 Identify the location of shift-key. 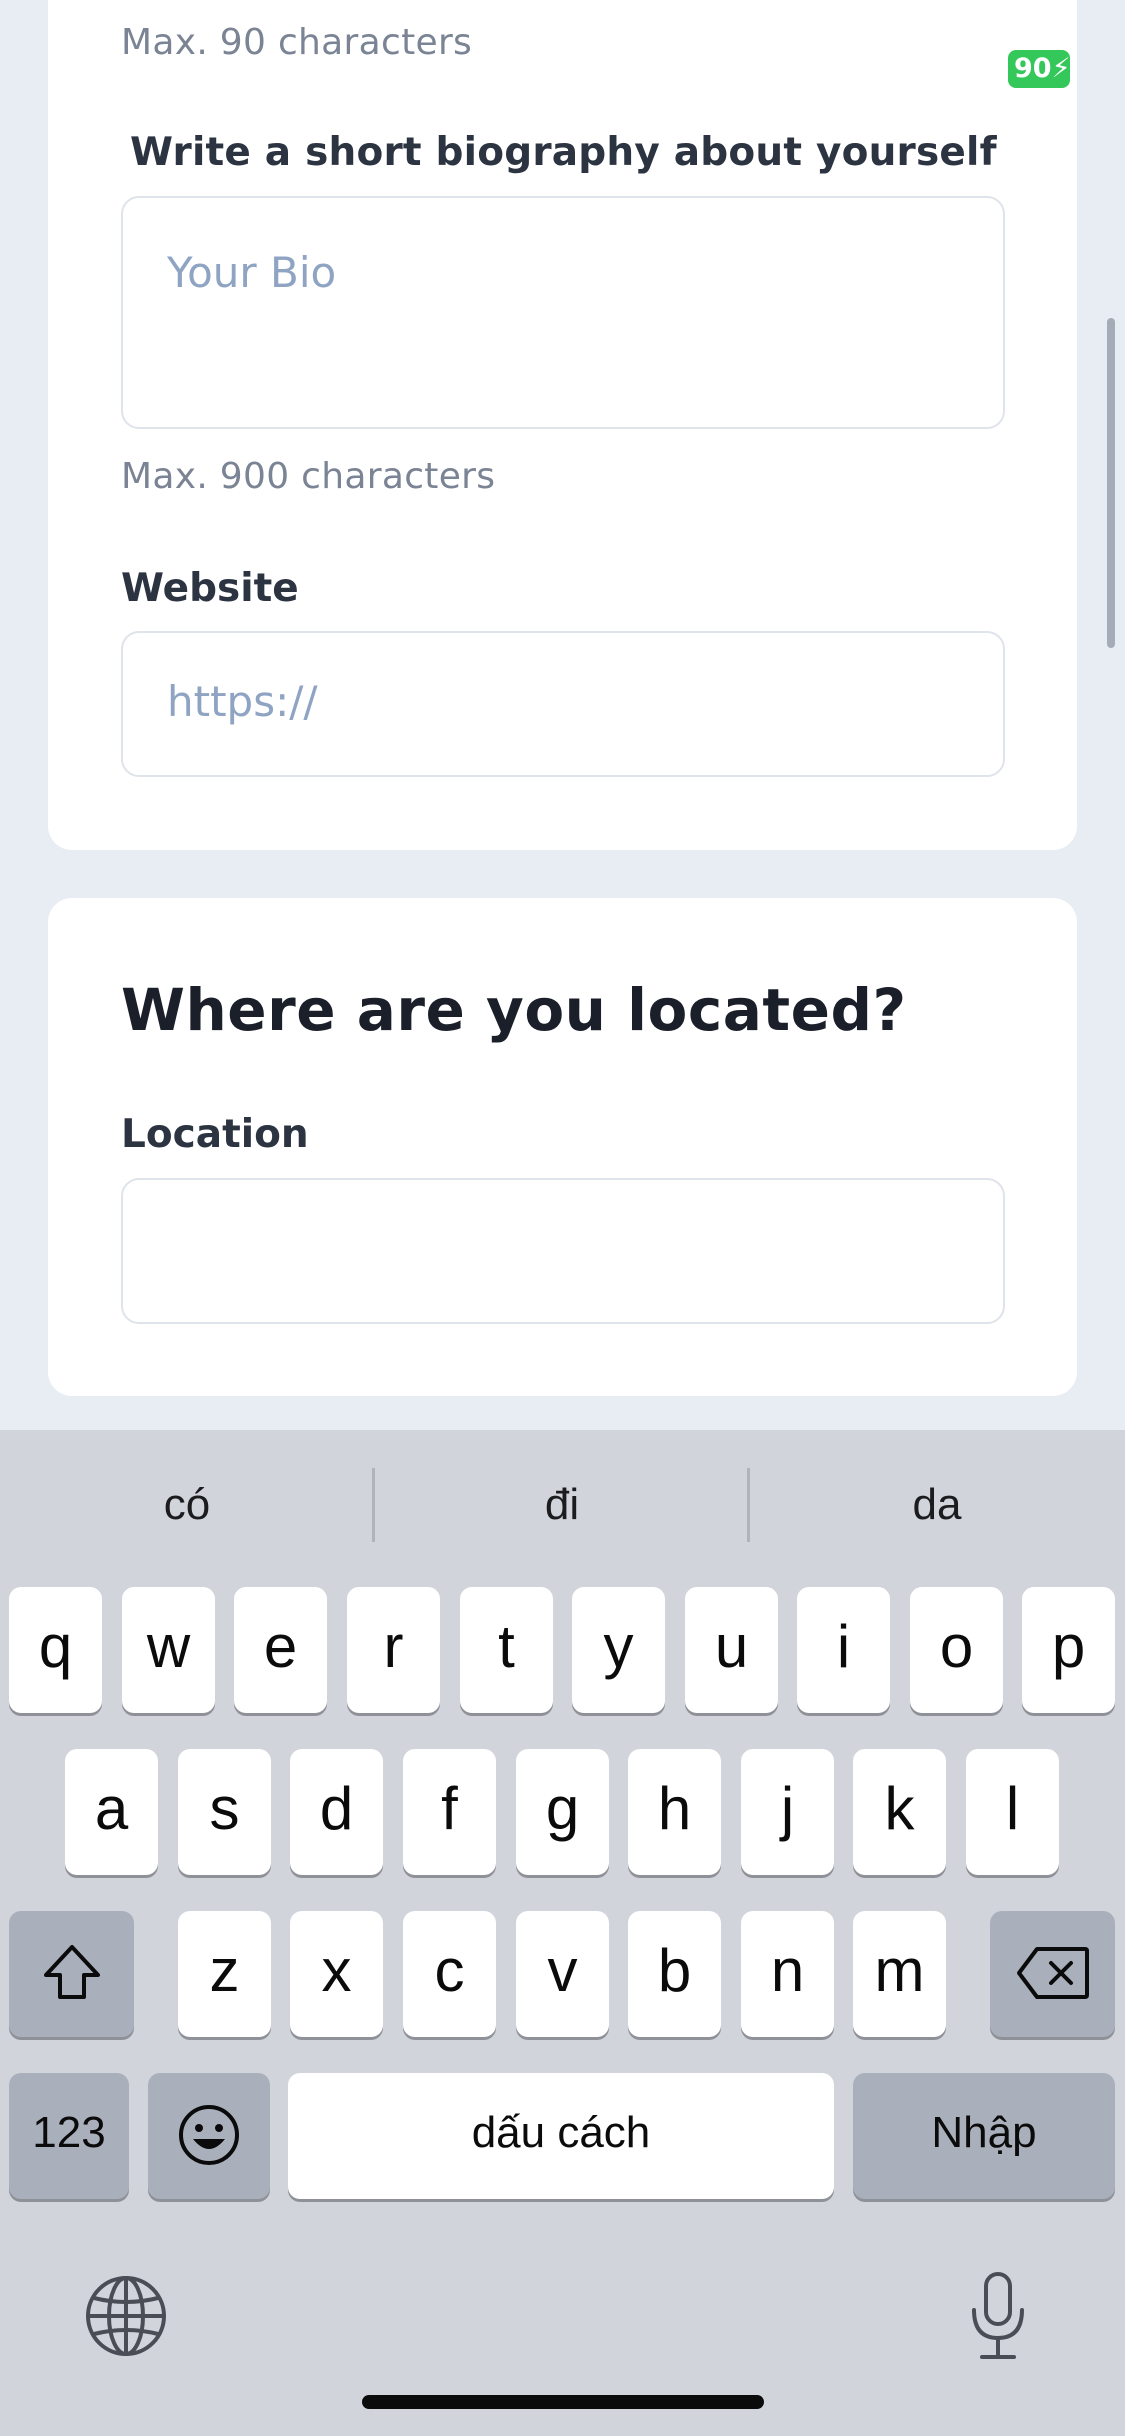
(71, 1974).